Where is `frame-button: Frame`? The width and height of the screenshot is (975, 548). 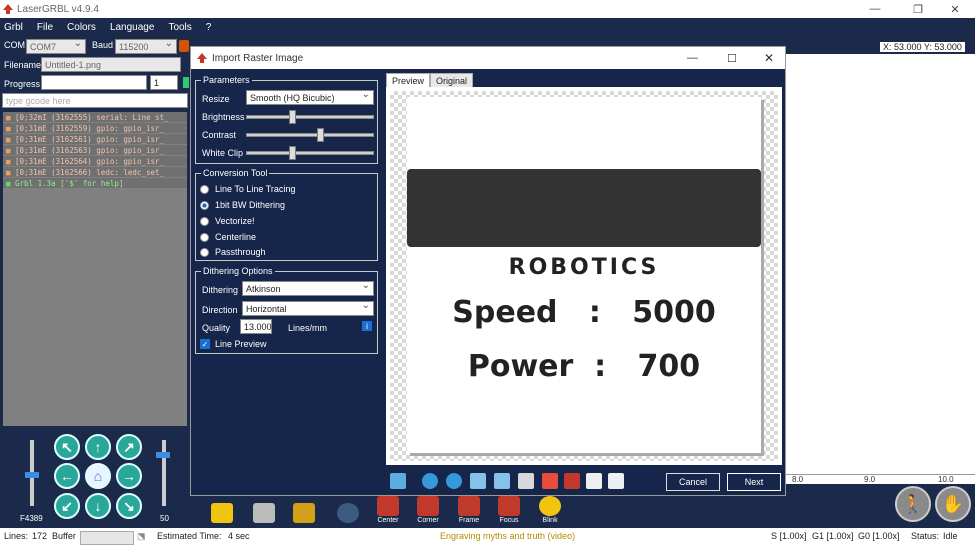
frame-button: Frame is located at coordinates (469, 508).